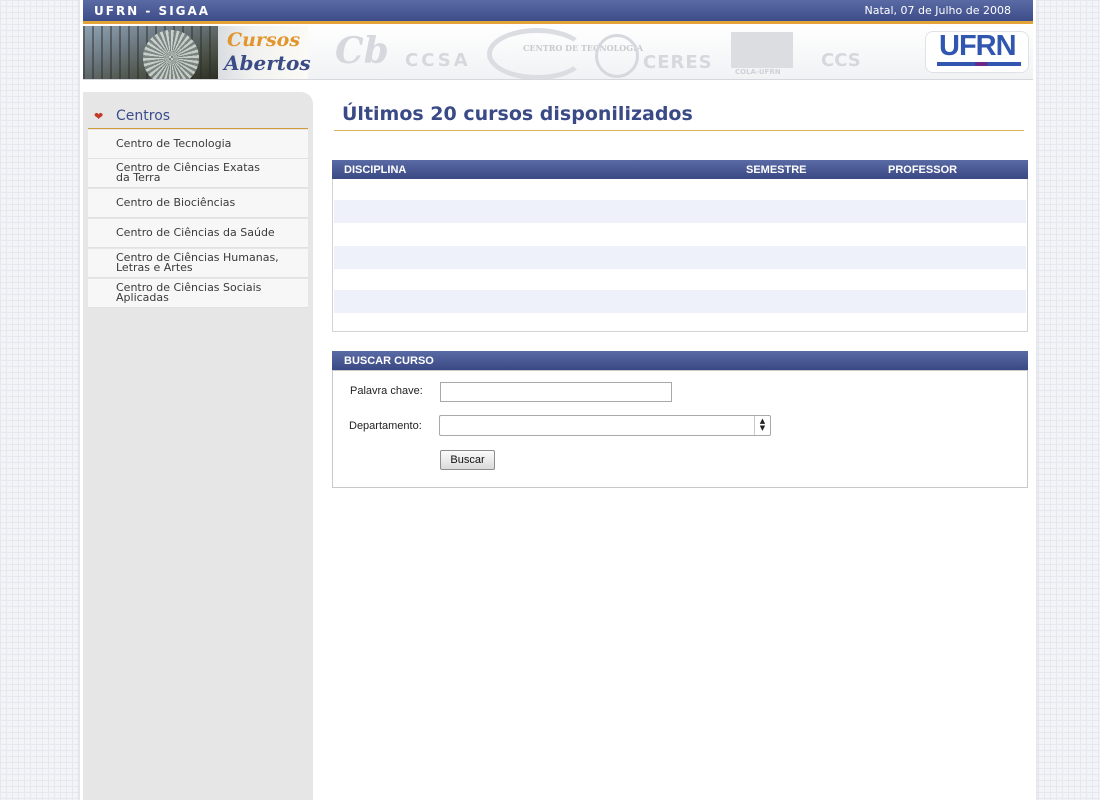 The width and height of the screenshot is (1100, 800). I want to click on center-logo-cola-icon, so click(762, 50).